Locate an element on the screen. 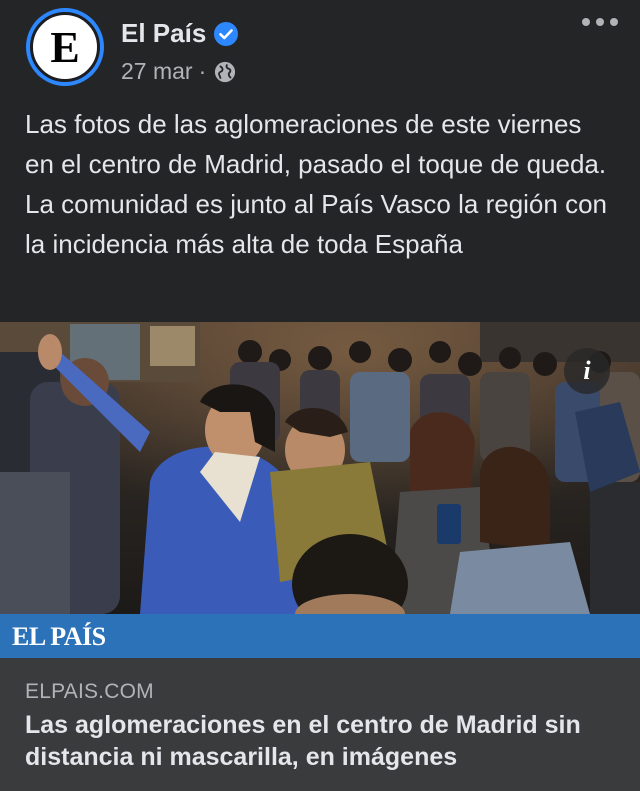 The image size is (640, 791). page-name-row: El País is located at coordinates (180, 33).